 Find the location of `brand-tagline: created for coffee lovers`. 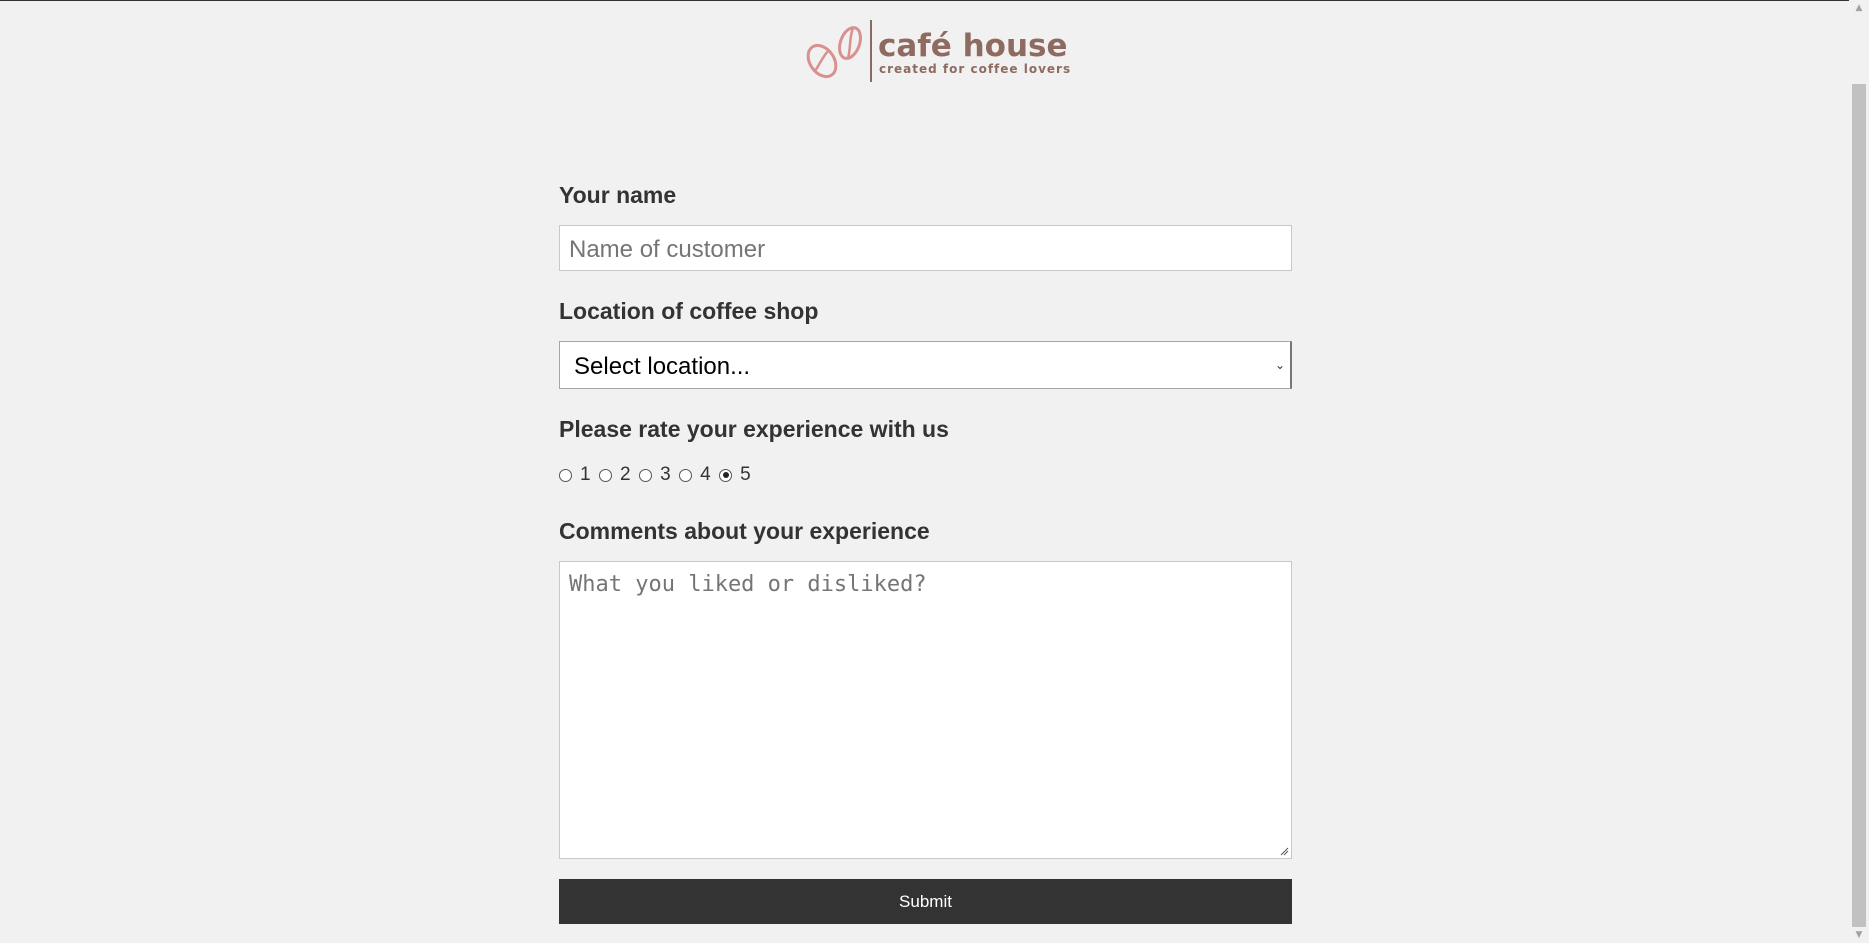

brand-tagline: created for coffee lovers is located at coordinates (975, 69).